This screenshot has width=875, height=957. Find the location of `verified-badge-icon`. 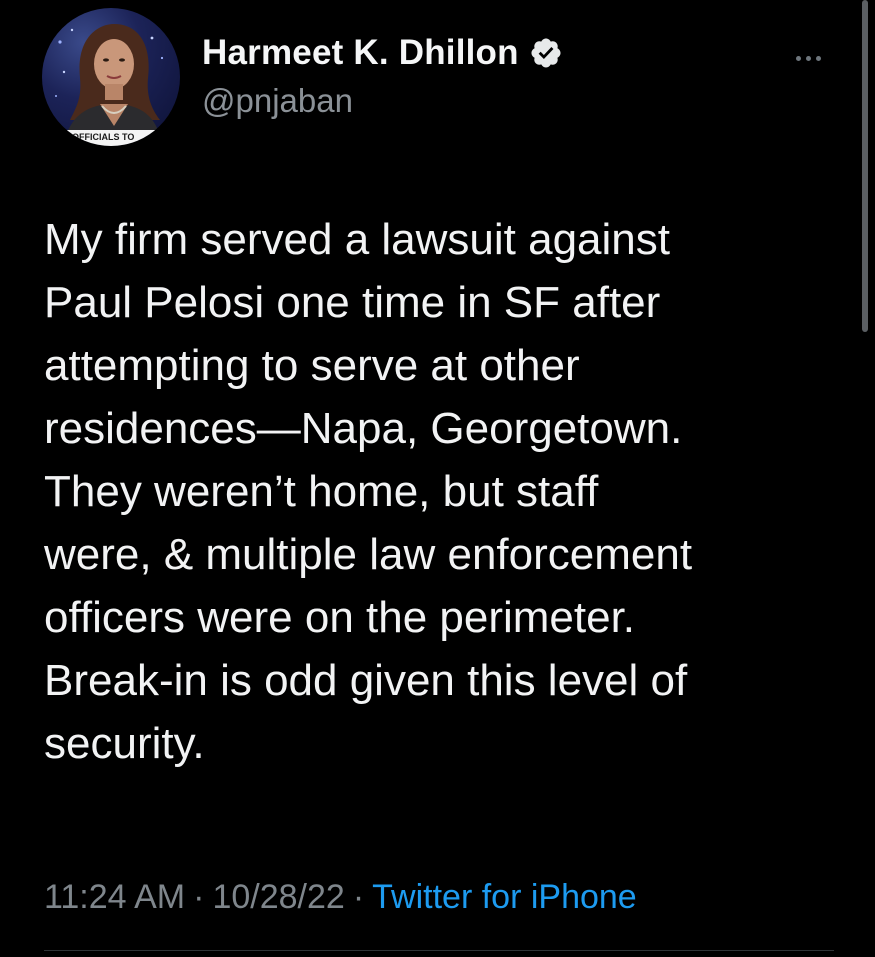

verified-badge-icon is located at coordinates (546, 53).